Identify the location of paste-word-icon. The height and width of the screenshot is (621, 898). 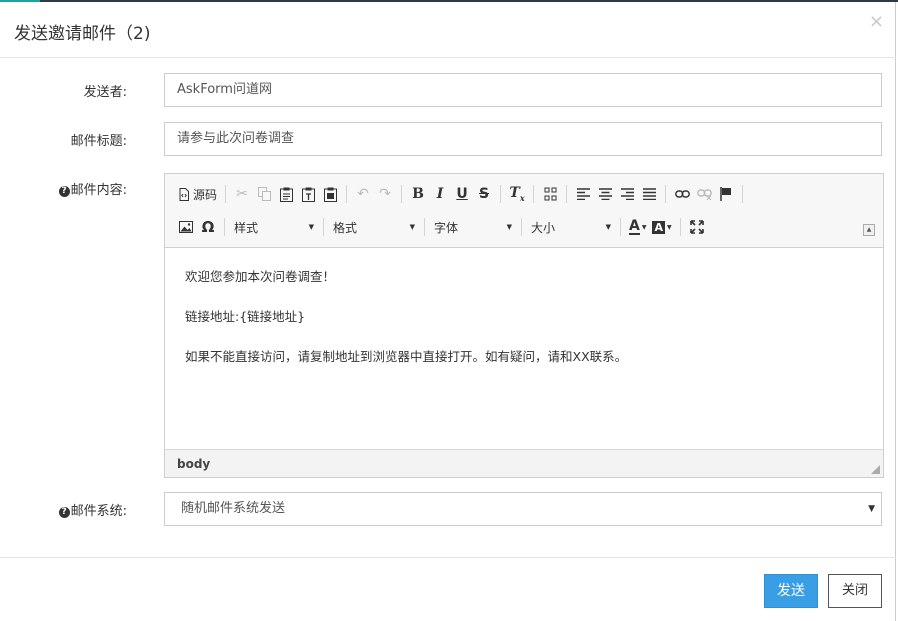
(330, 194).